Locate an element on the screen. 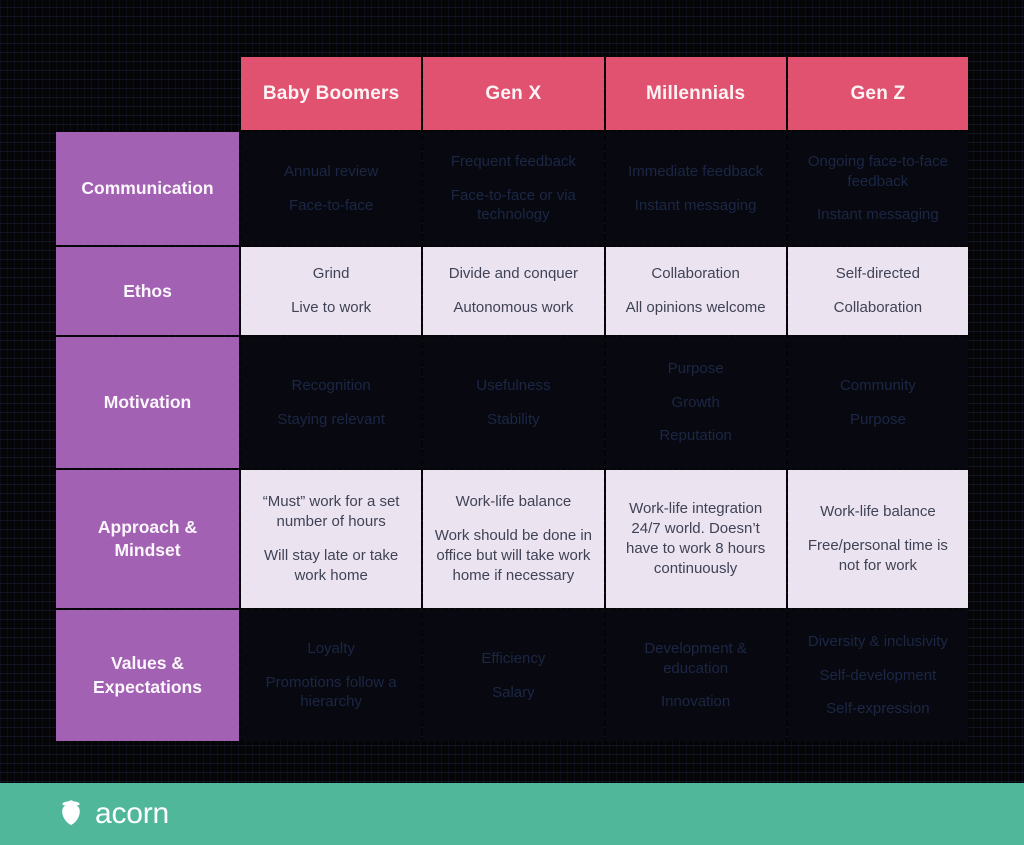 This screenshot has width=1024, height=845. cell-line: Staying relevant is located at coordinates (331, 419).